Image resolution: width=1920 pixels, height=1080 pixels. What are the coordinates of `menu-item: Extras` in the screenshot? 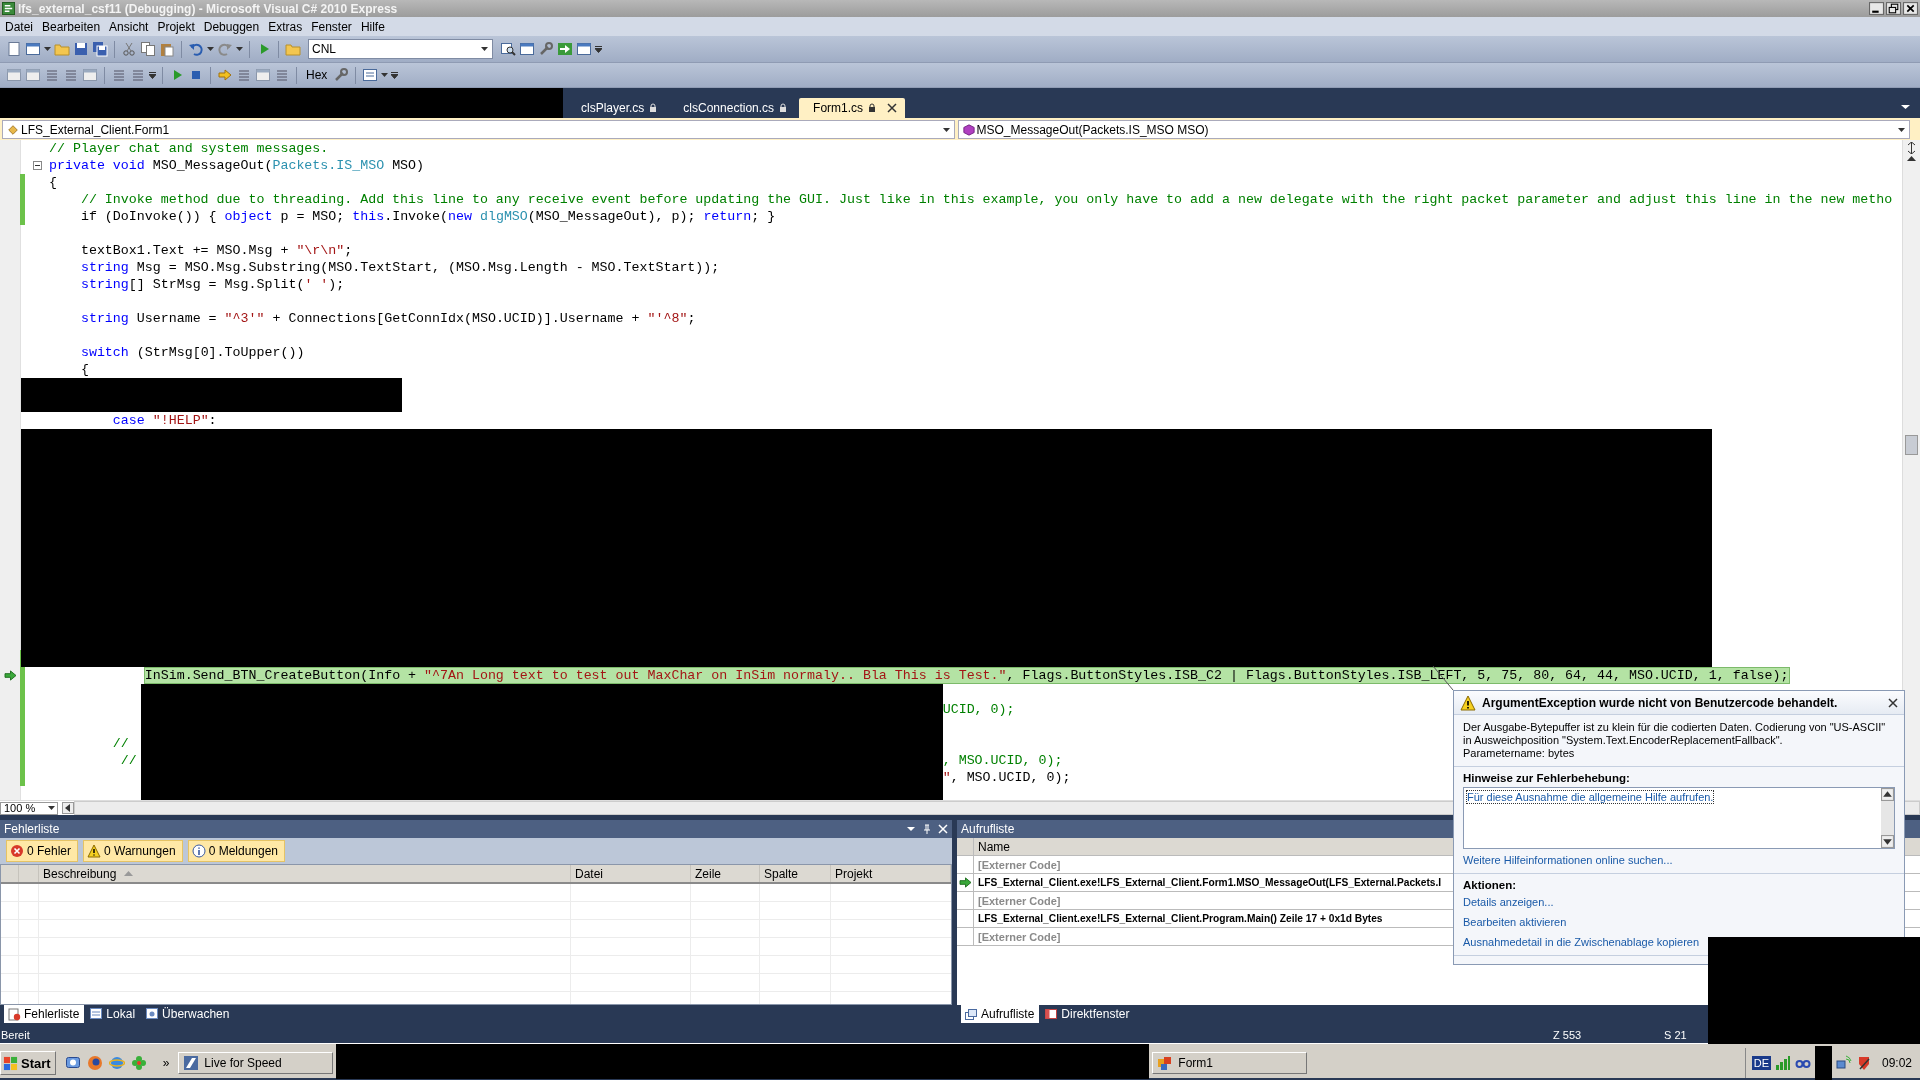 It's located at (287, 26).